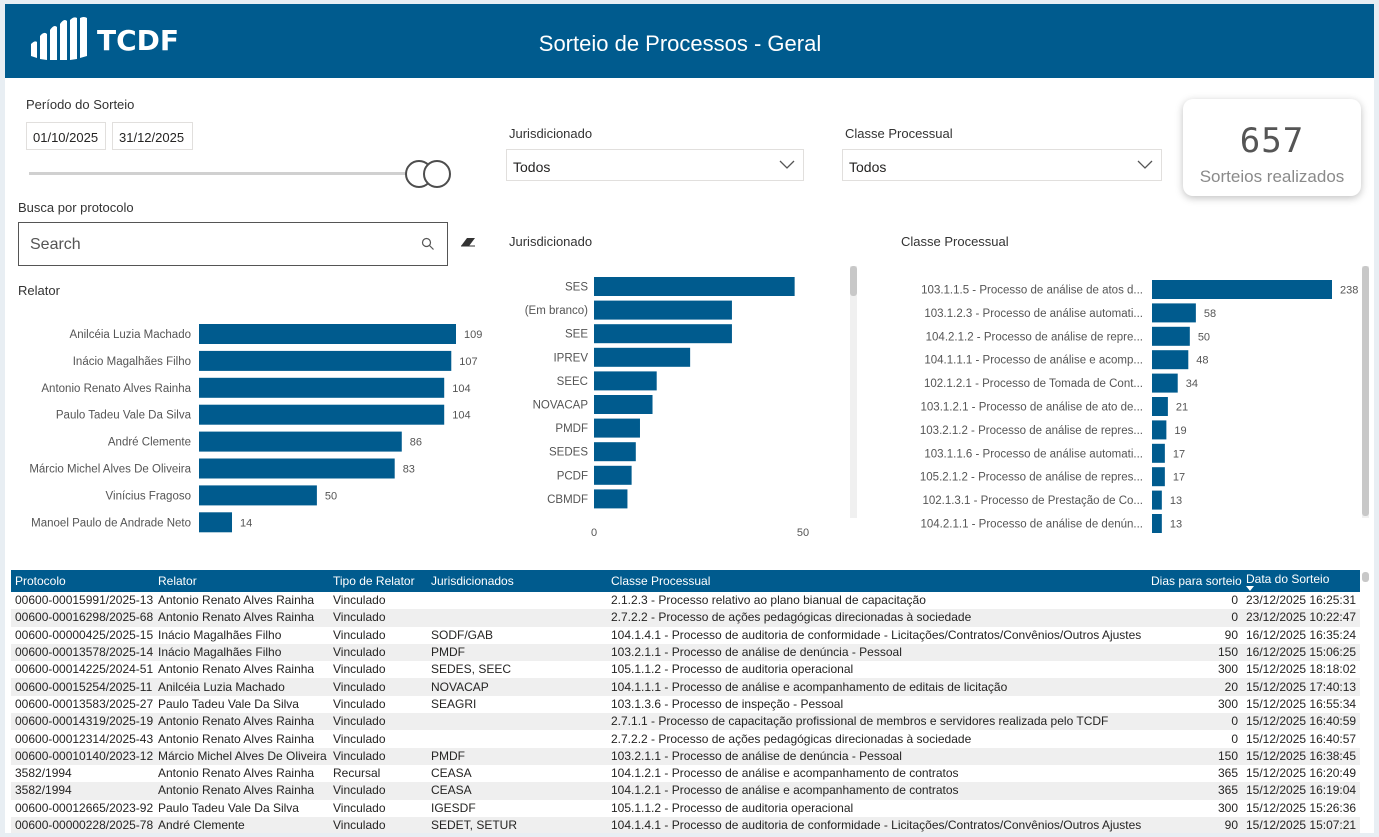 This screenshot has height=837, width=1379. I want to click on jurisdicionado-dropdown: Todos, so click(655, 165).